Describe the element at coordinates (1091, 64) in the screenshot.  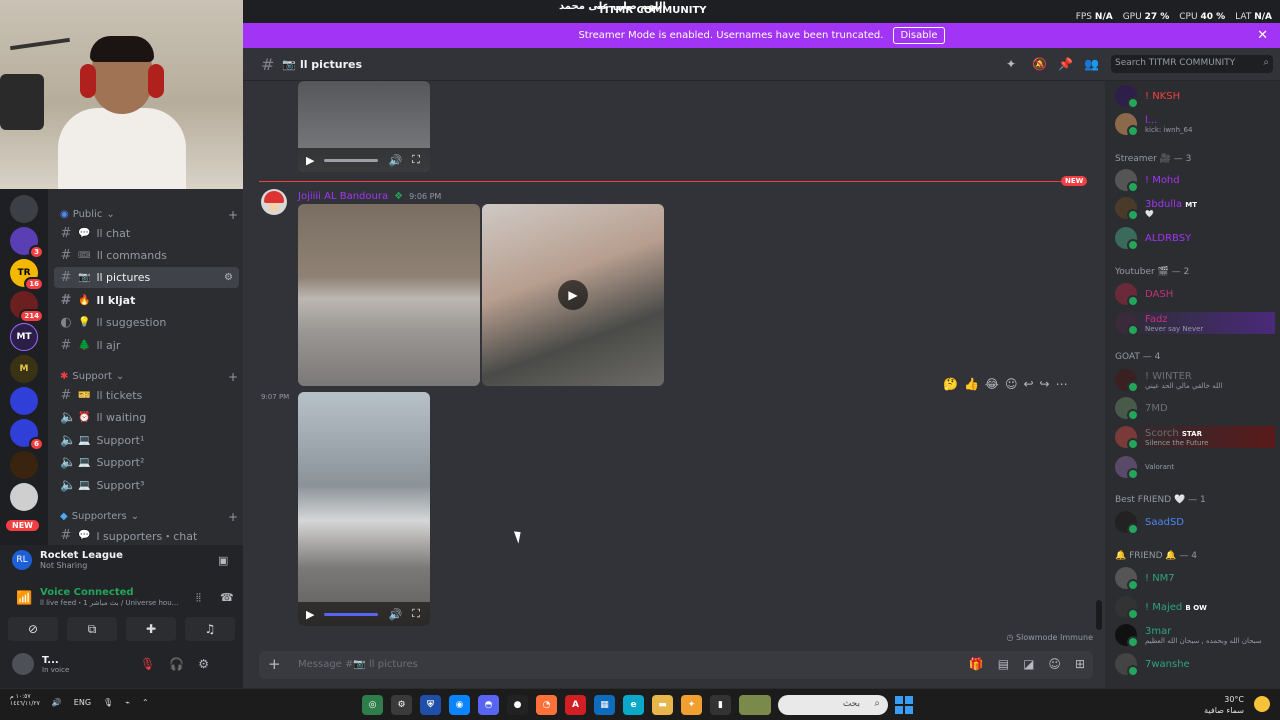
I see `member-list-icon: 👥` at that location.